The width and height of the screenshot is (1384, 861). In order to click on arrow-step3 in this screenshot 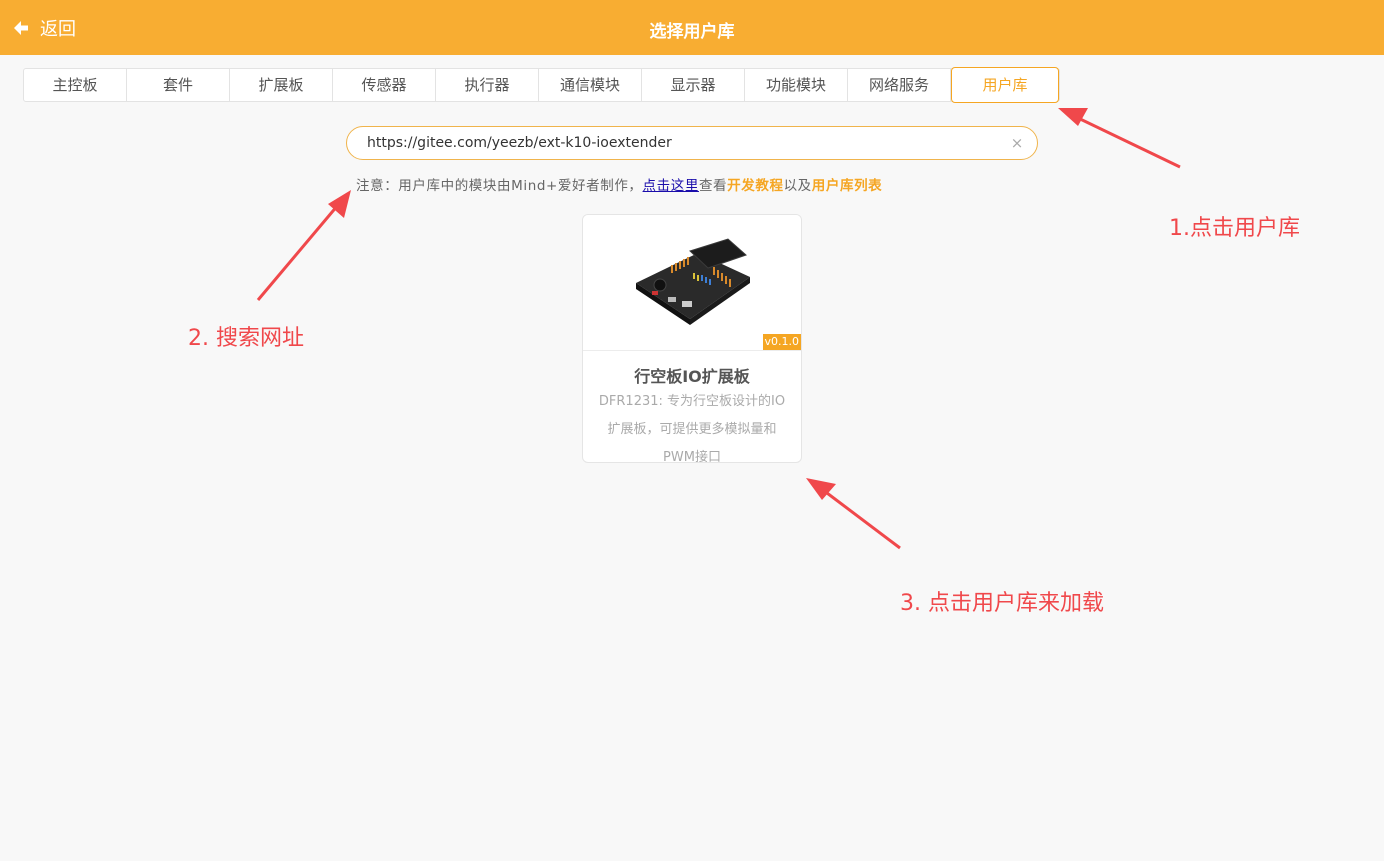, I will do `click(853, 514)`.